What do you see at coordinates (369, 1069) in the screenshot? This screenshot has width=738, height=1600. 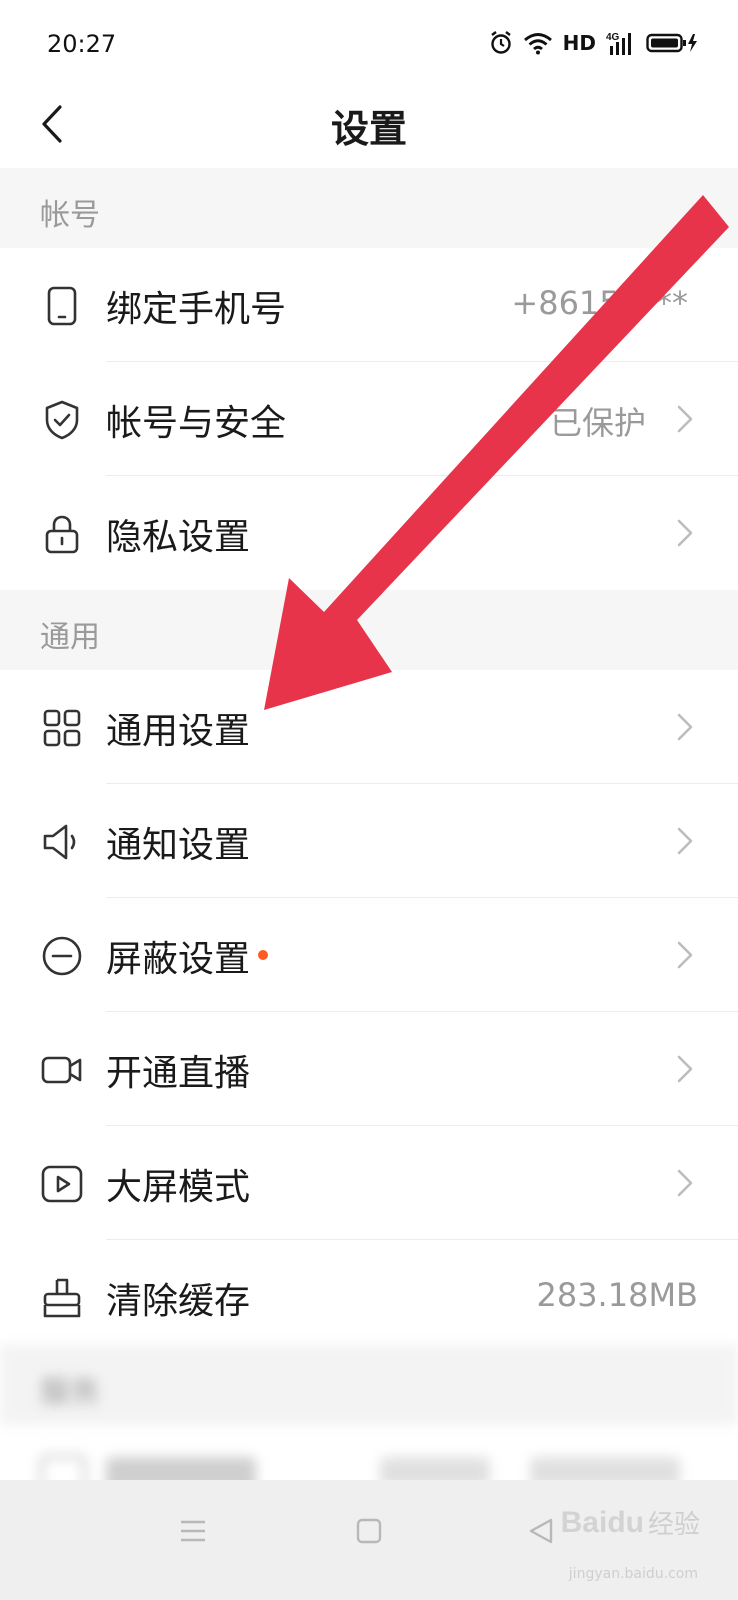 I see `row-open-live: 开通直播` at bounding box center [369, 1069].